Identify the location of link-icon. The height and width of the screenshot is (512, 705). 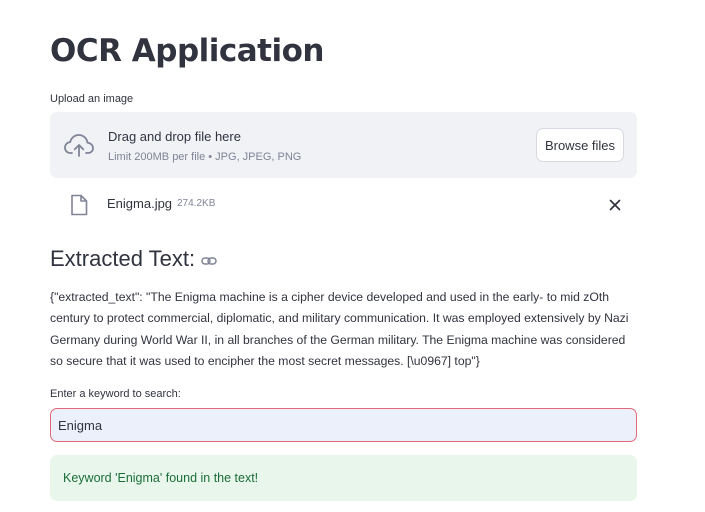
(209, 261).